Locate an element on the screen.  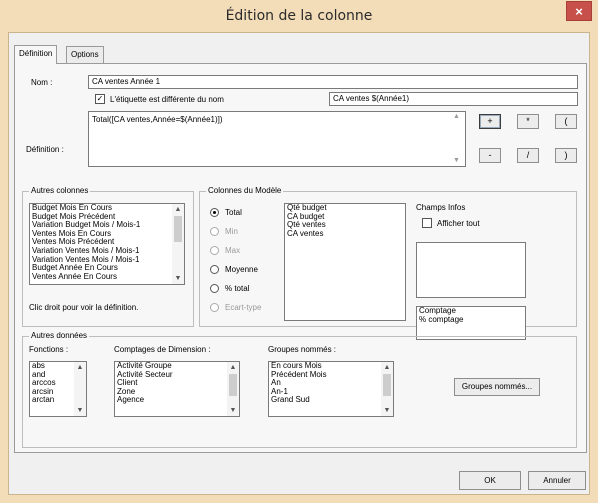
list-item: Ventes Année En Cours is located at coordinates (107, 277).